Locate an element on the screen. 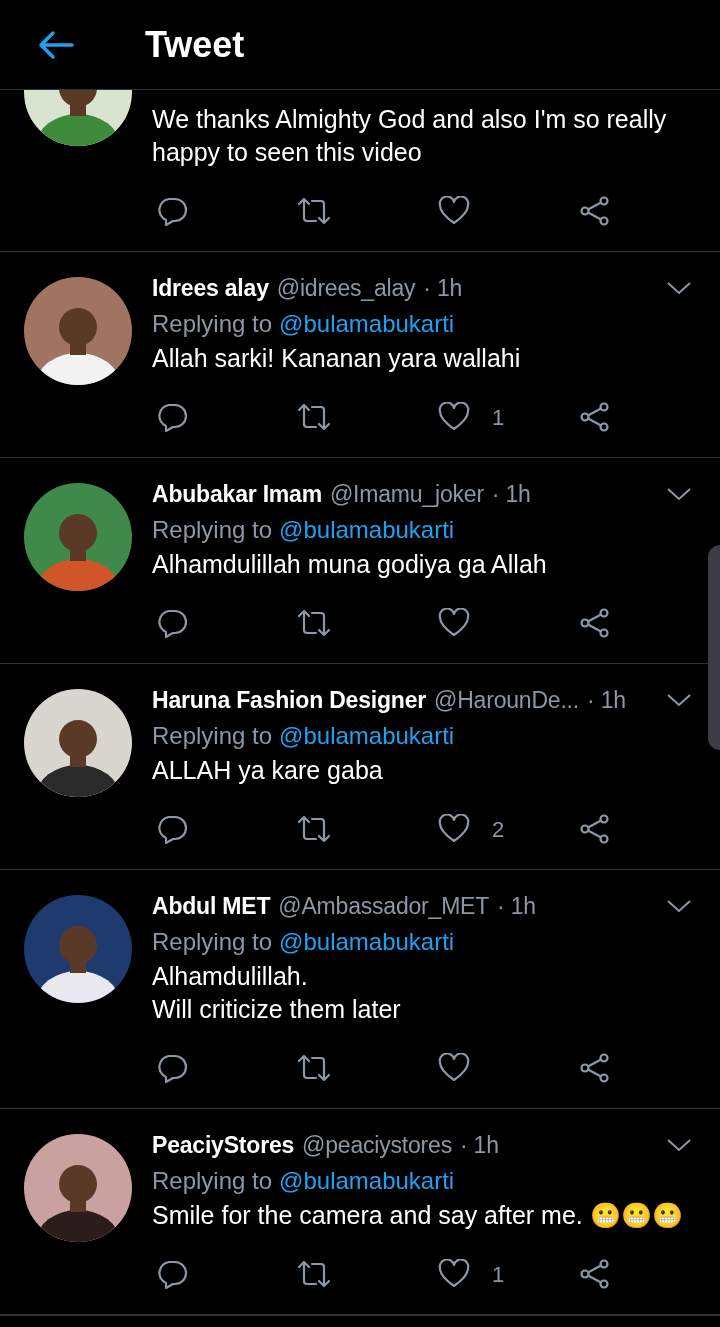 The height and width of the screenshot is (1327, 720). tweet-text: Alhamdulillah muna godiya ga Allah is located at coordinates (350, 564).